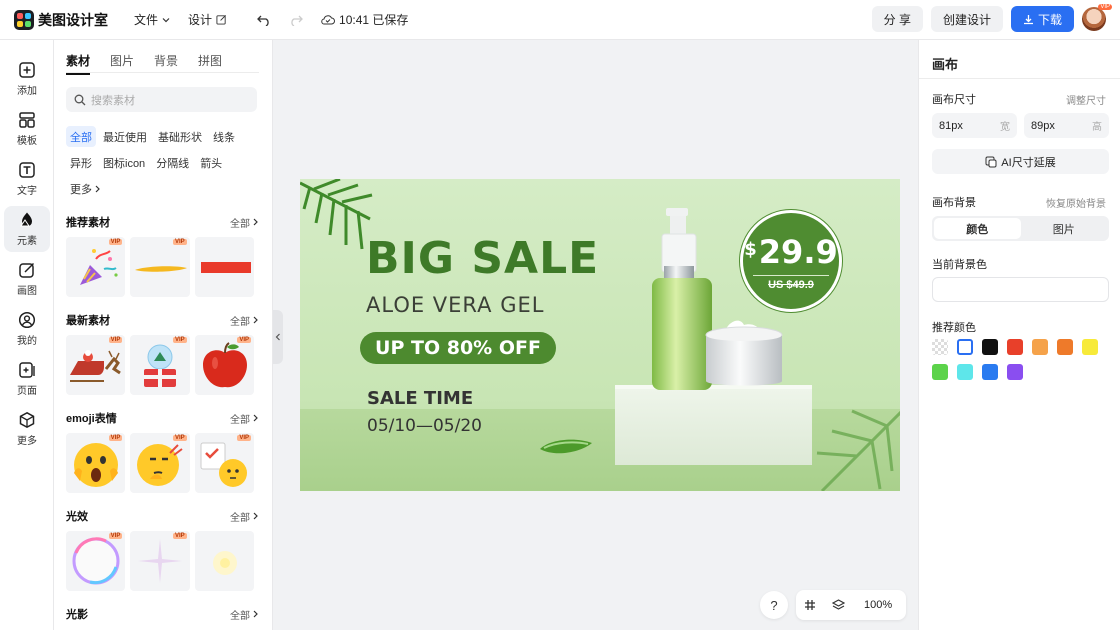  What do you see at coordinates (160, 267) in the screenshot?
I see `yellow-stroke-thumb: VIP` at bounding box center [160, 267].